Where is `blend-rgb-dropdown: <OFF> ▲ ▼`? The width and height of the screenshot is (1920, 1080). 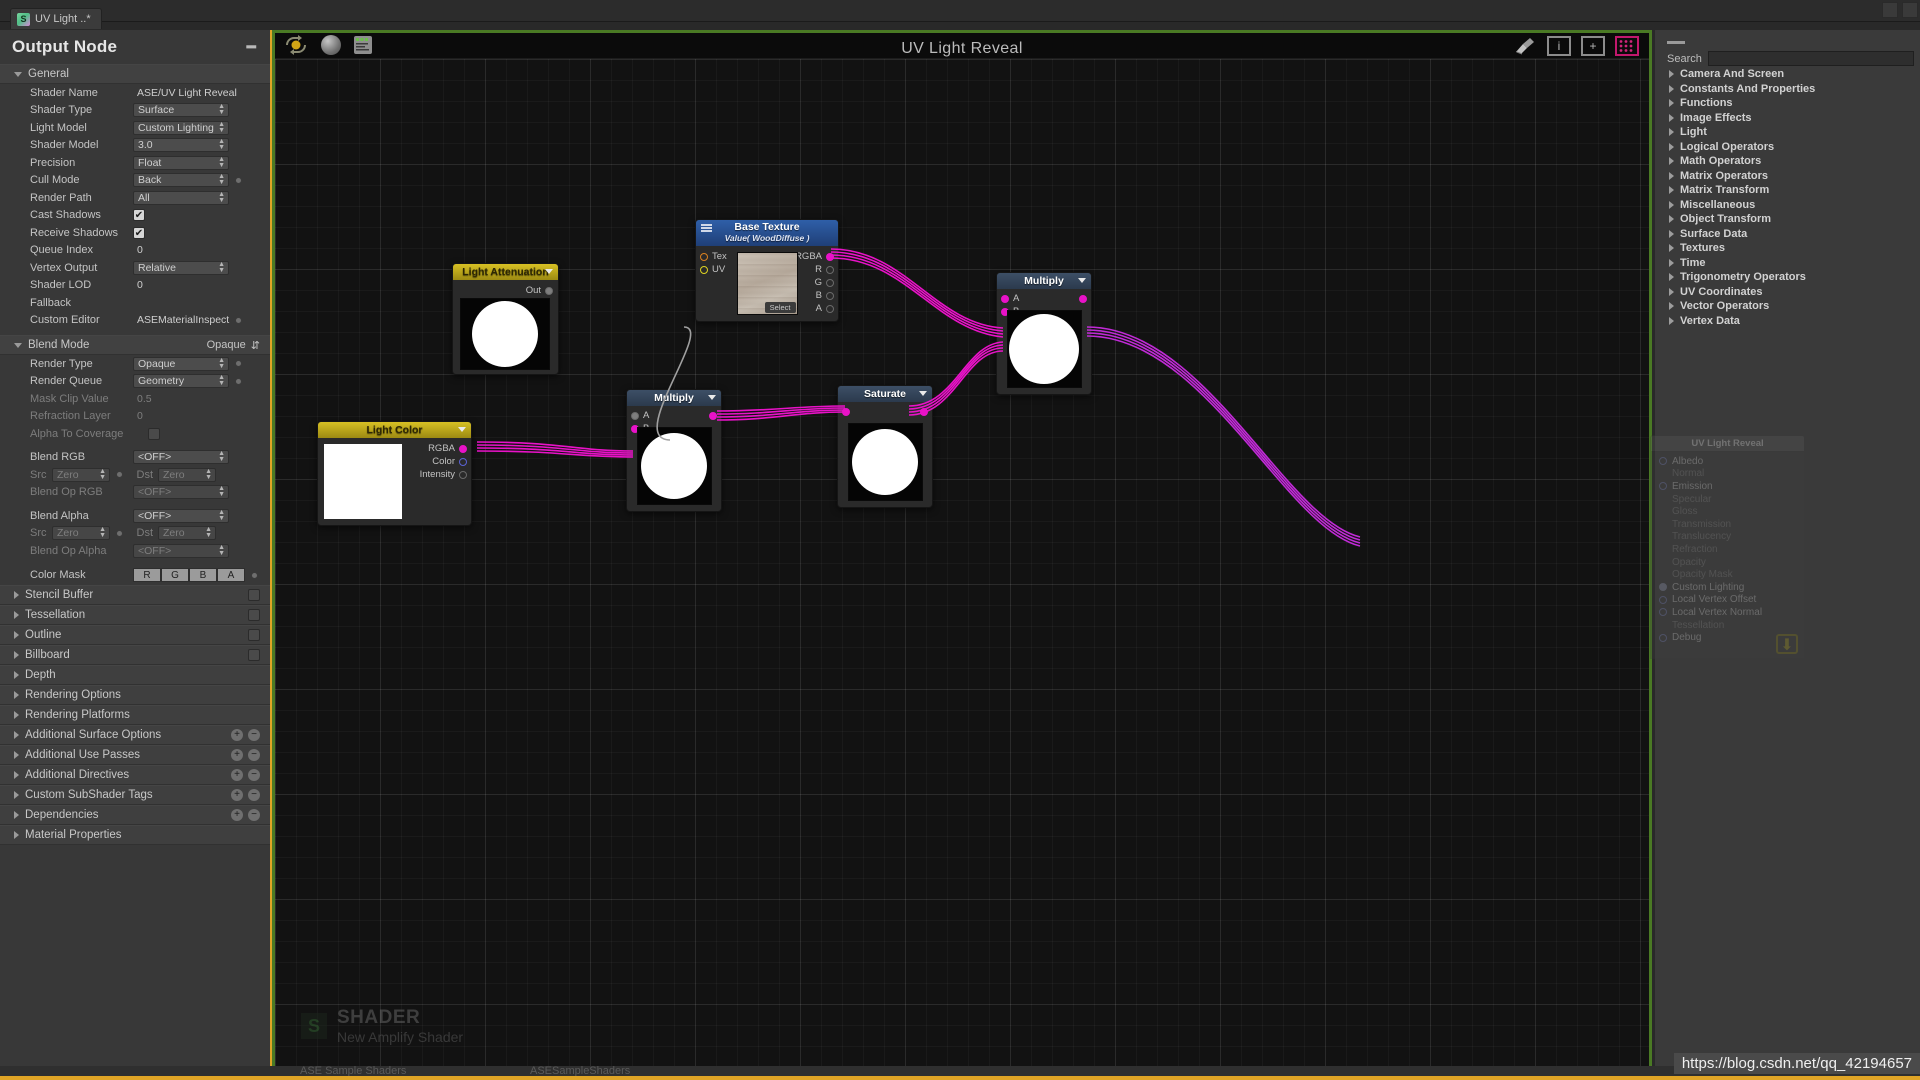
blend-rgb-dropdown: <OFF> ▲ ▼ is located at coordinates (181, 457).